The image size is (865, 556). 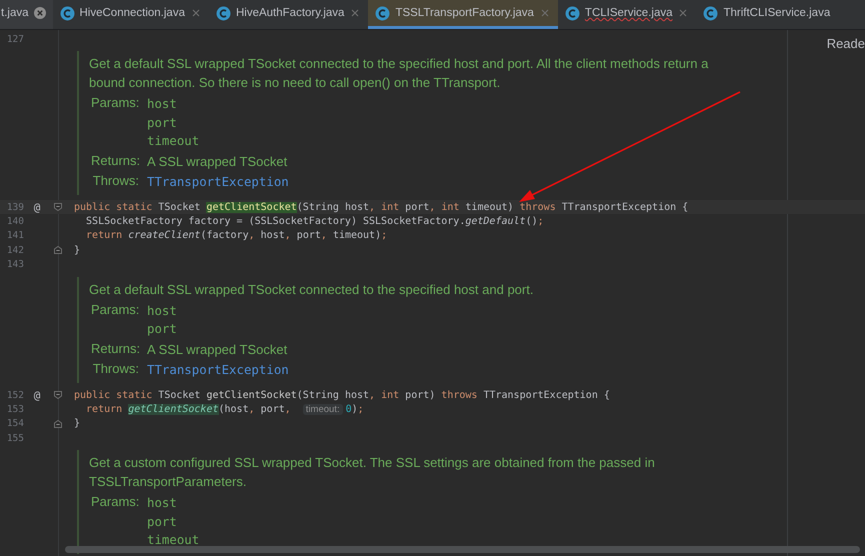 What do you see at coordinates (15, 438) in the screenshot?
I see `line-number: 155` at bounding box center [15, 438].